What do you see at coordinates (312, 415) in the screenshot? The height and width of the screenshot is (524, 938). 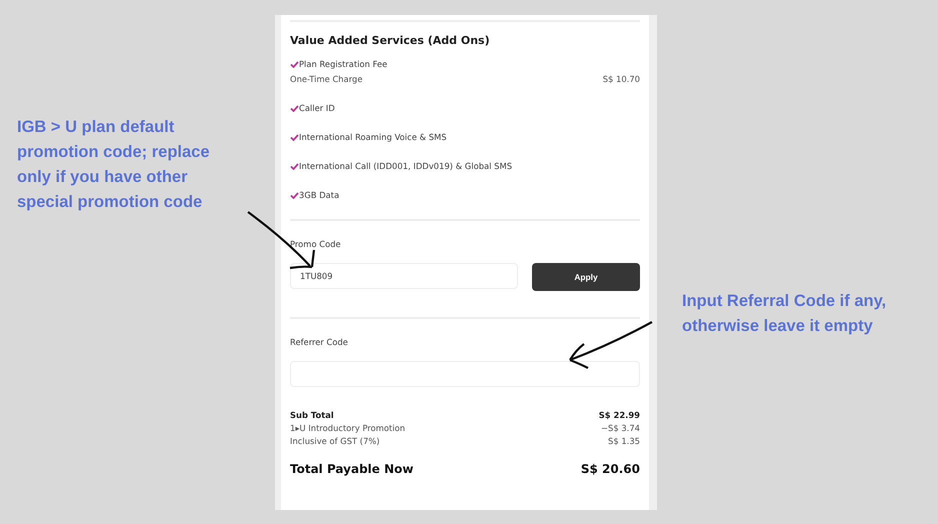 I see `summary-label: Sub Total` at bounding box center [312, 415].